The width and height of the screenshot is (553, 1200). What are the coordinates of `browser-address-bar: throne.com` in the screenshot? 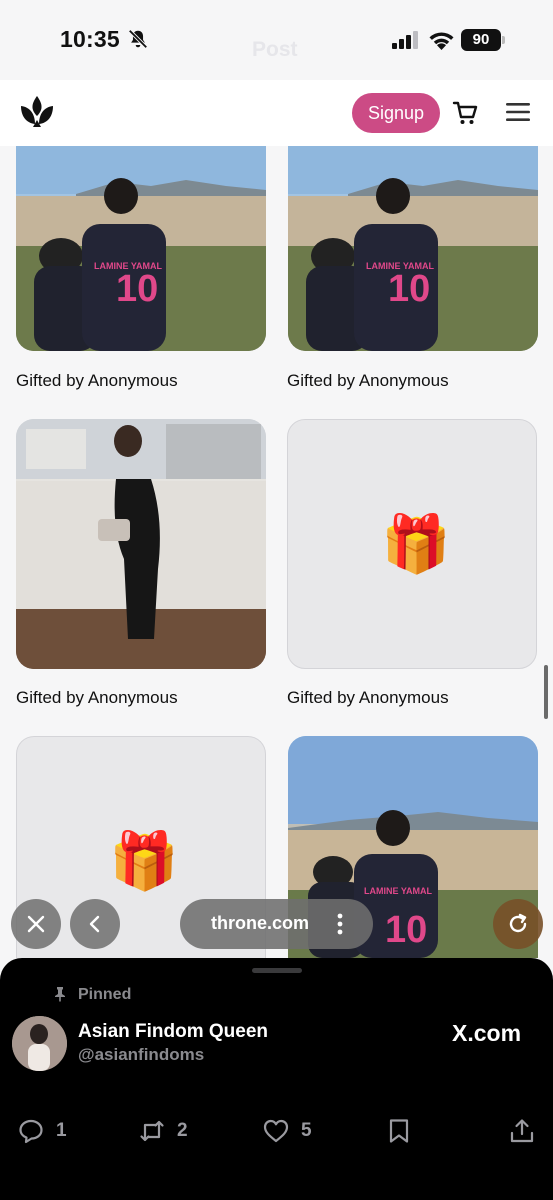 It's located at (276, 924).